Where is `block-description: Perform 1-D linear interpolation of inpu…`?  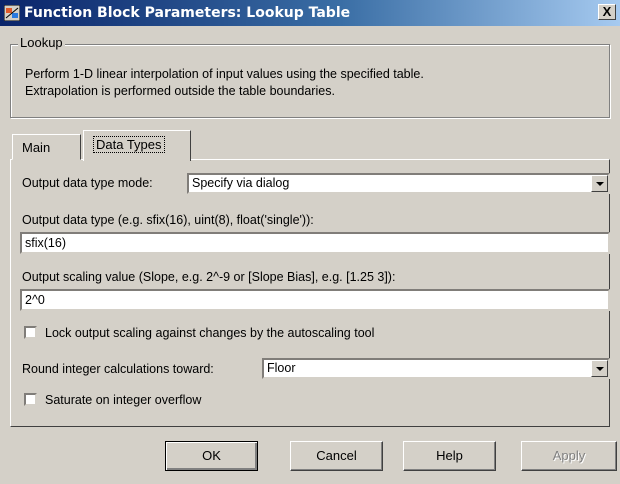 block-description: Perform 1-D linear interpolation of inpu… is located at coordinates (224, 83).